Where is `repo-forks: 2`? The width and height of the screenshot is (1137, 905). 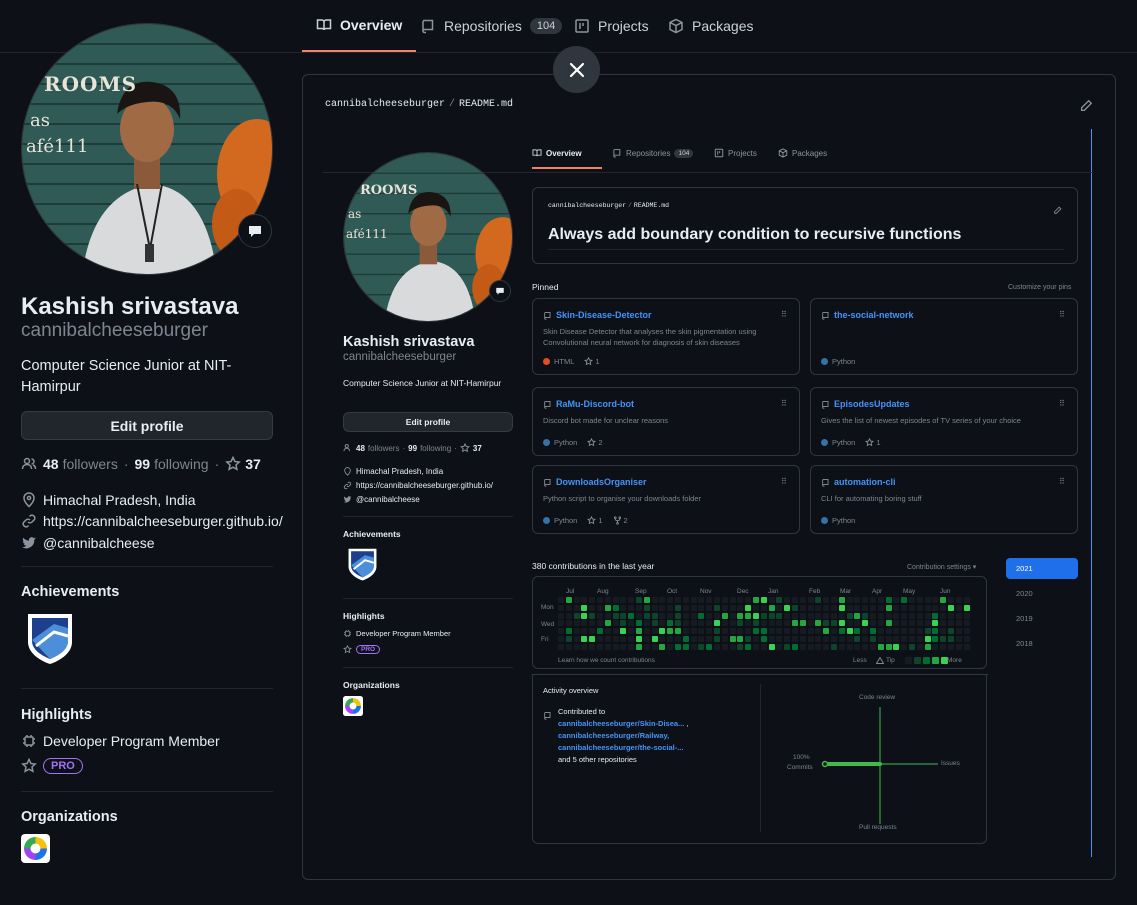
repo-forks: 2 is located at coordinates (620, 520).